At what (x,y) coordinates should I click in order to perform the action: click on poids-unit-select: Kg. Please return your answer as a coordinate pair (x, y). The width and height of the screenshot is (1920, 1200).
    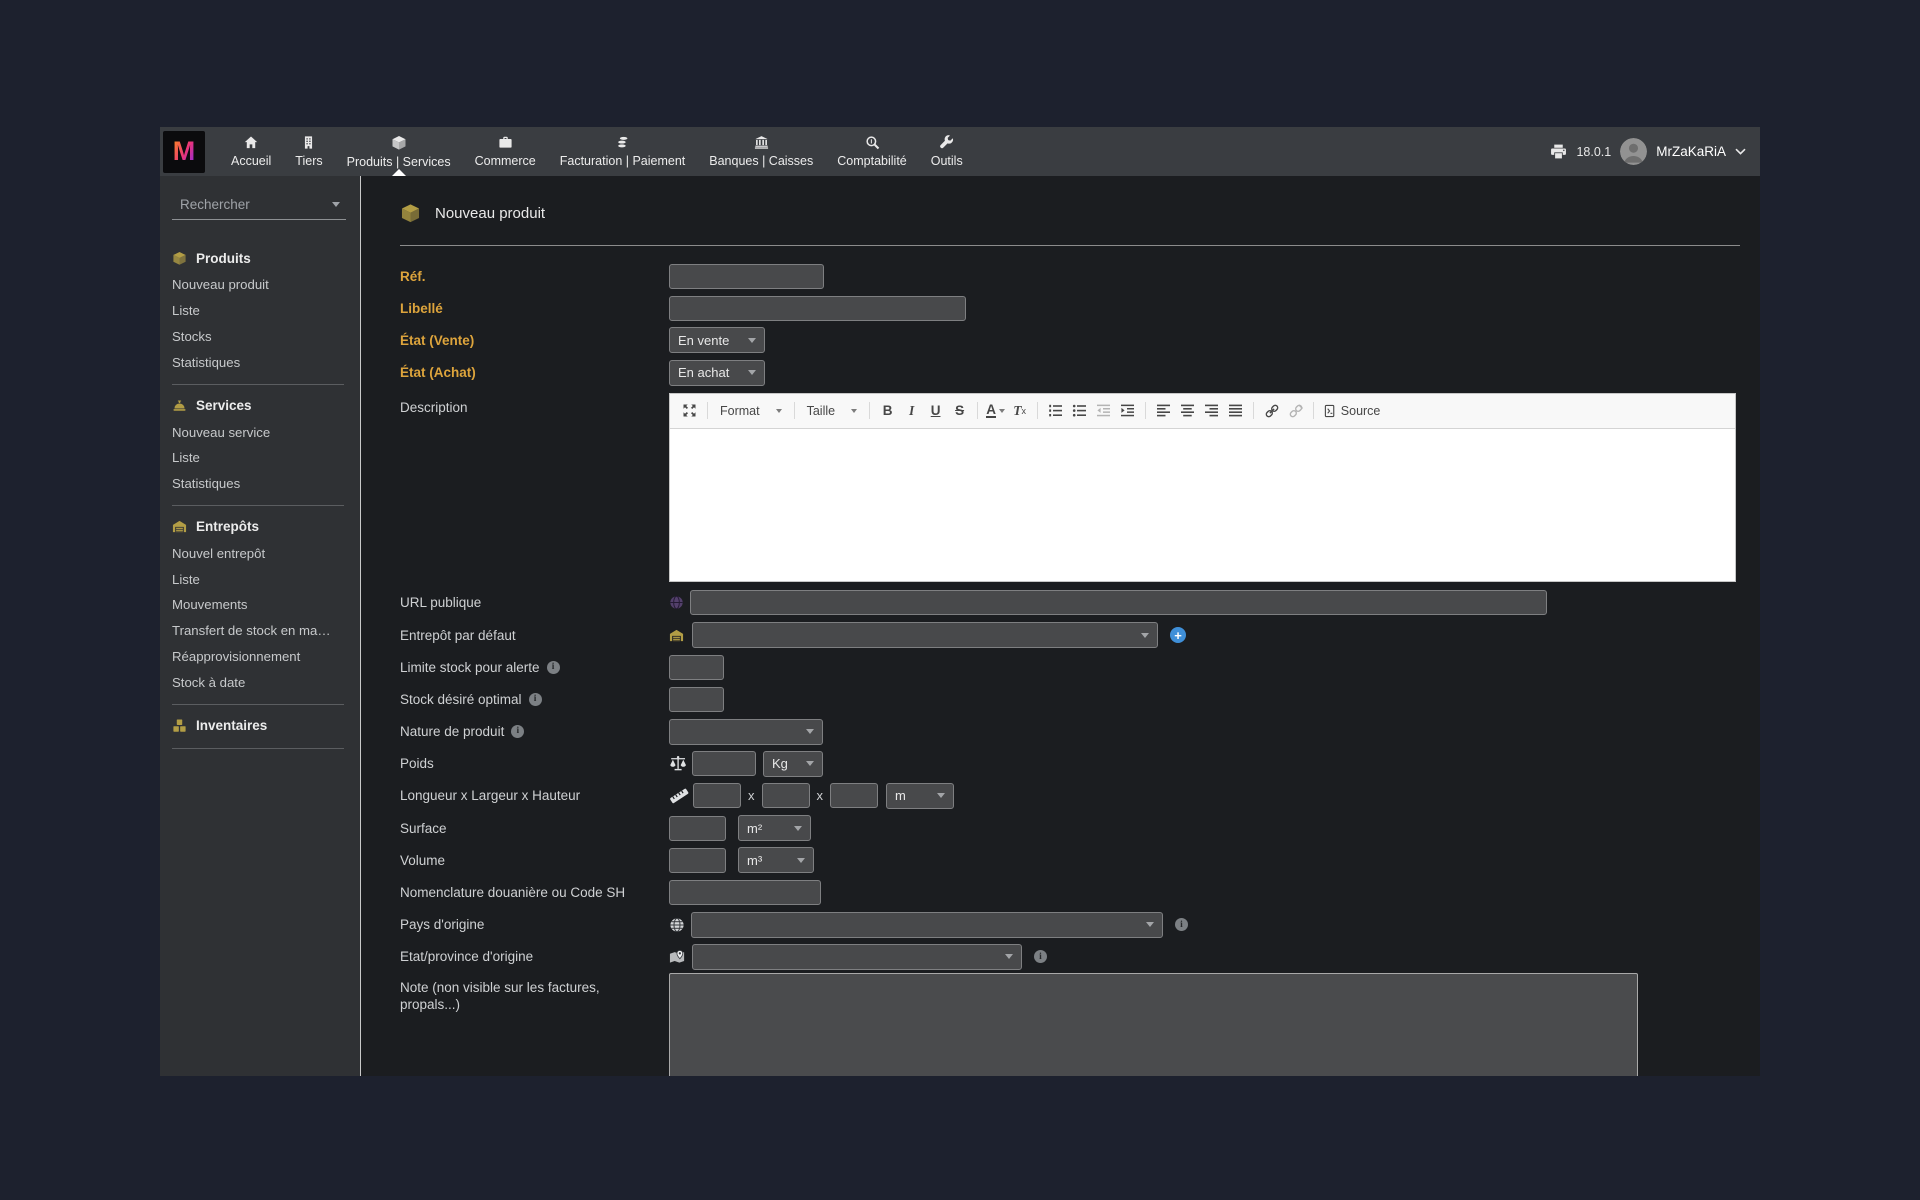
    Looking at the image, I should click on (793, 763).